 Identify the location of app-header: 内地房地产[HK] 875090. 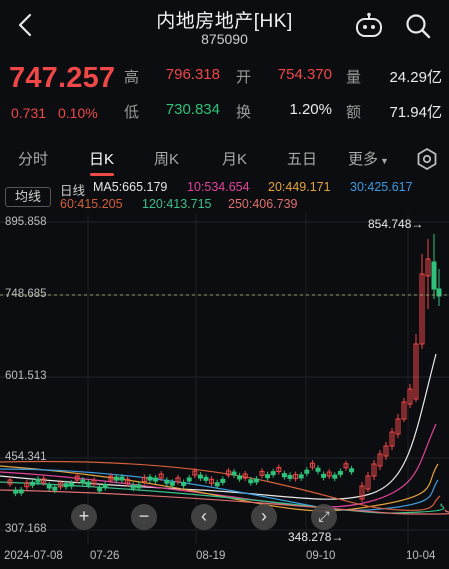
(224, 27).